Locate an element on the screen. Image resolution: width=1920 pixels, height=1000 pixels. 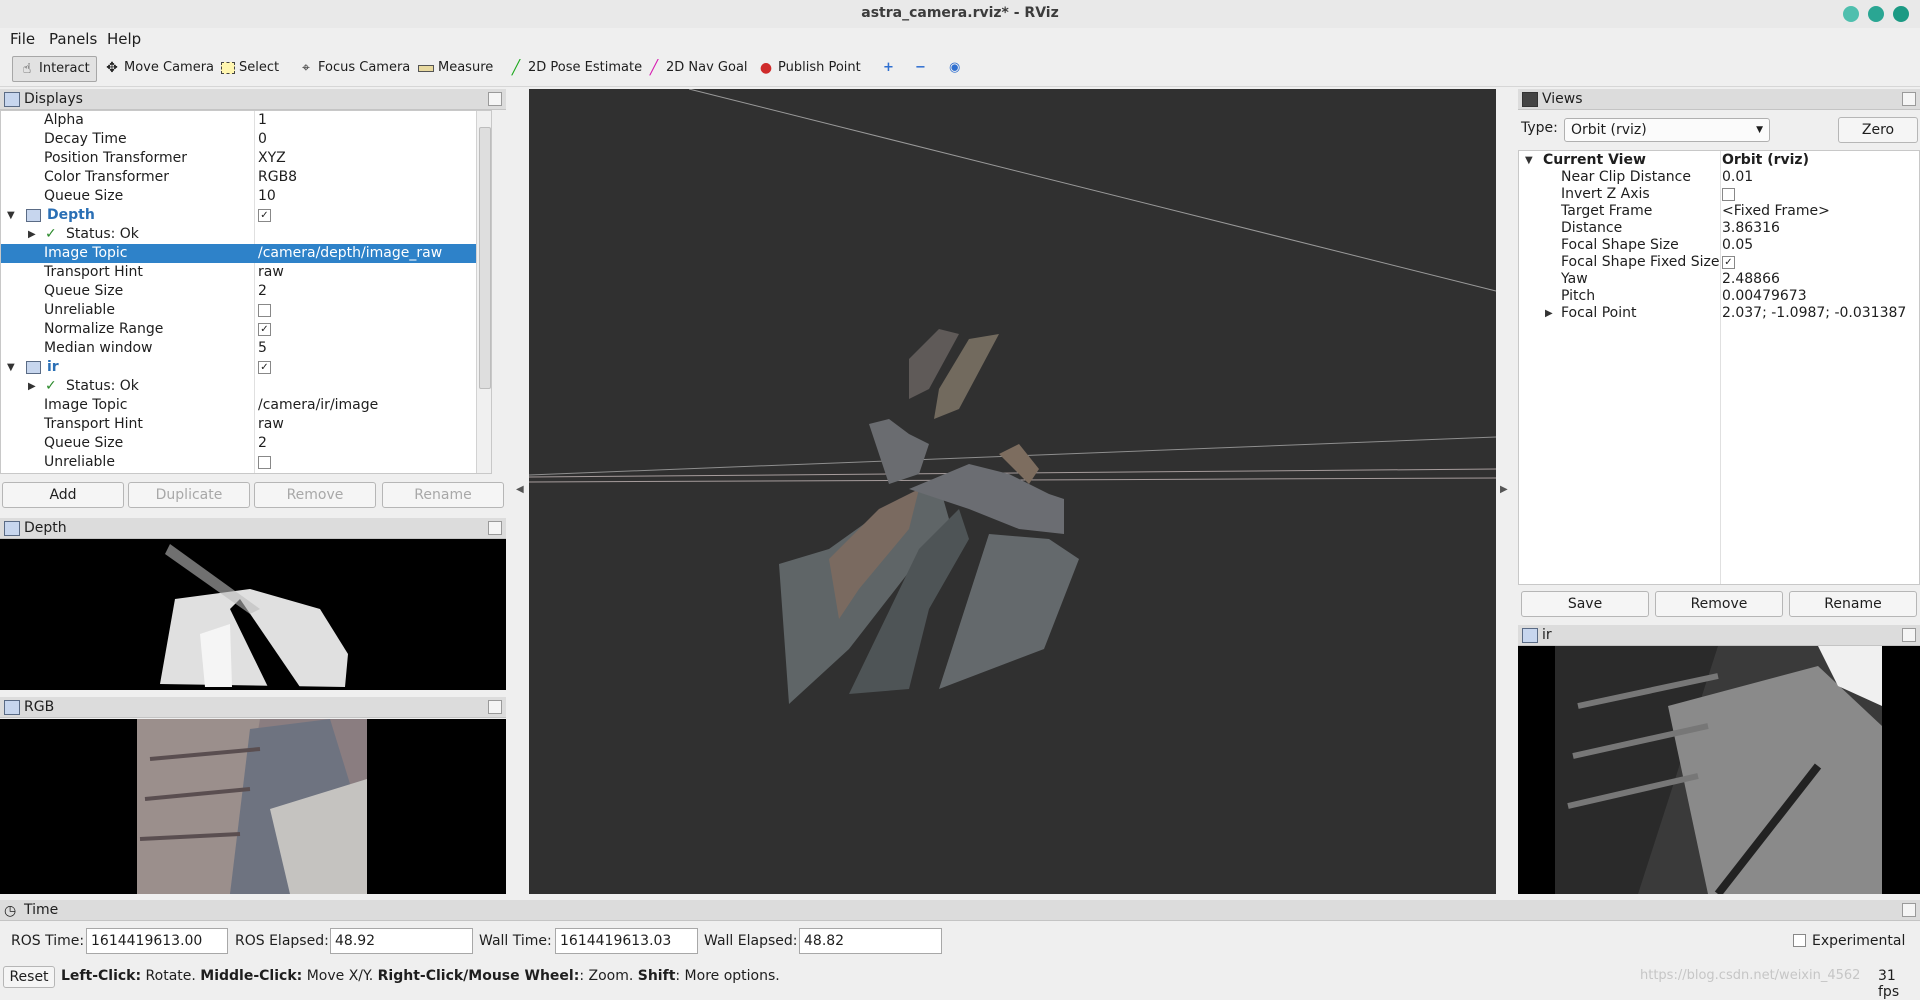
ros-time-field: 1614419613.00 is located at coordinates (157, 941).